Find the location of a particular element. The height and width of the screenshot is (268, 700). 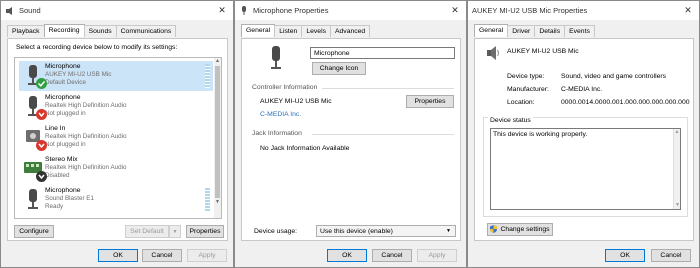

speaker-icon is located at coordinates (10, 11).